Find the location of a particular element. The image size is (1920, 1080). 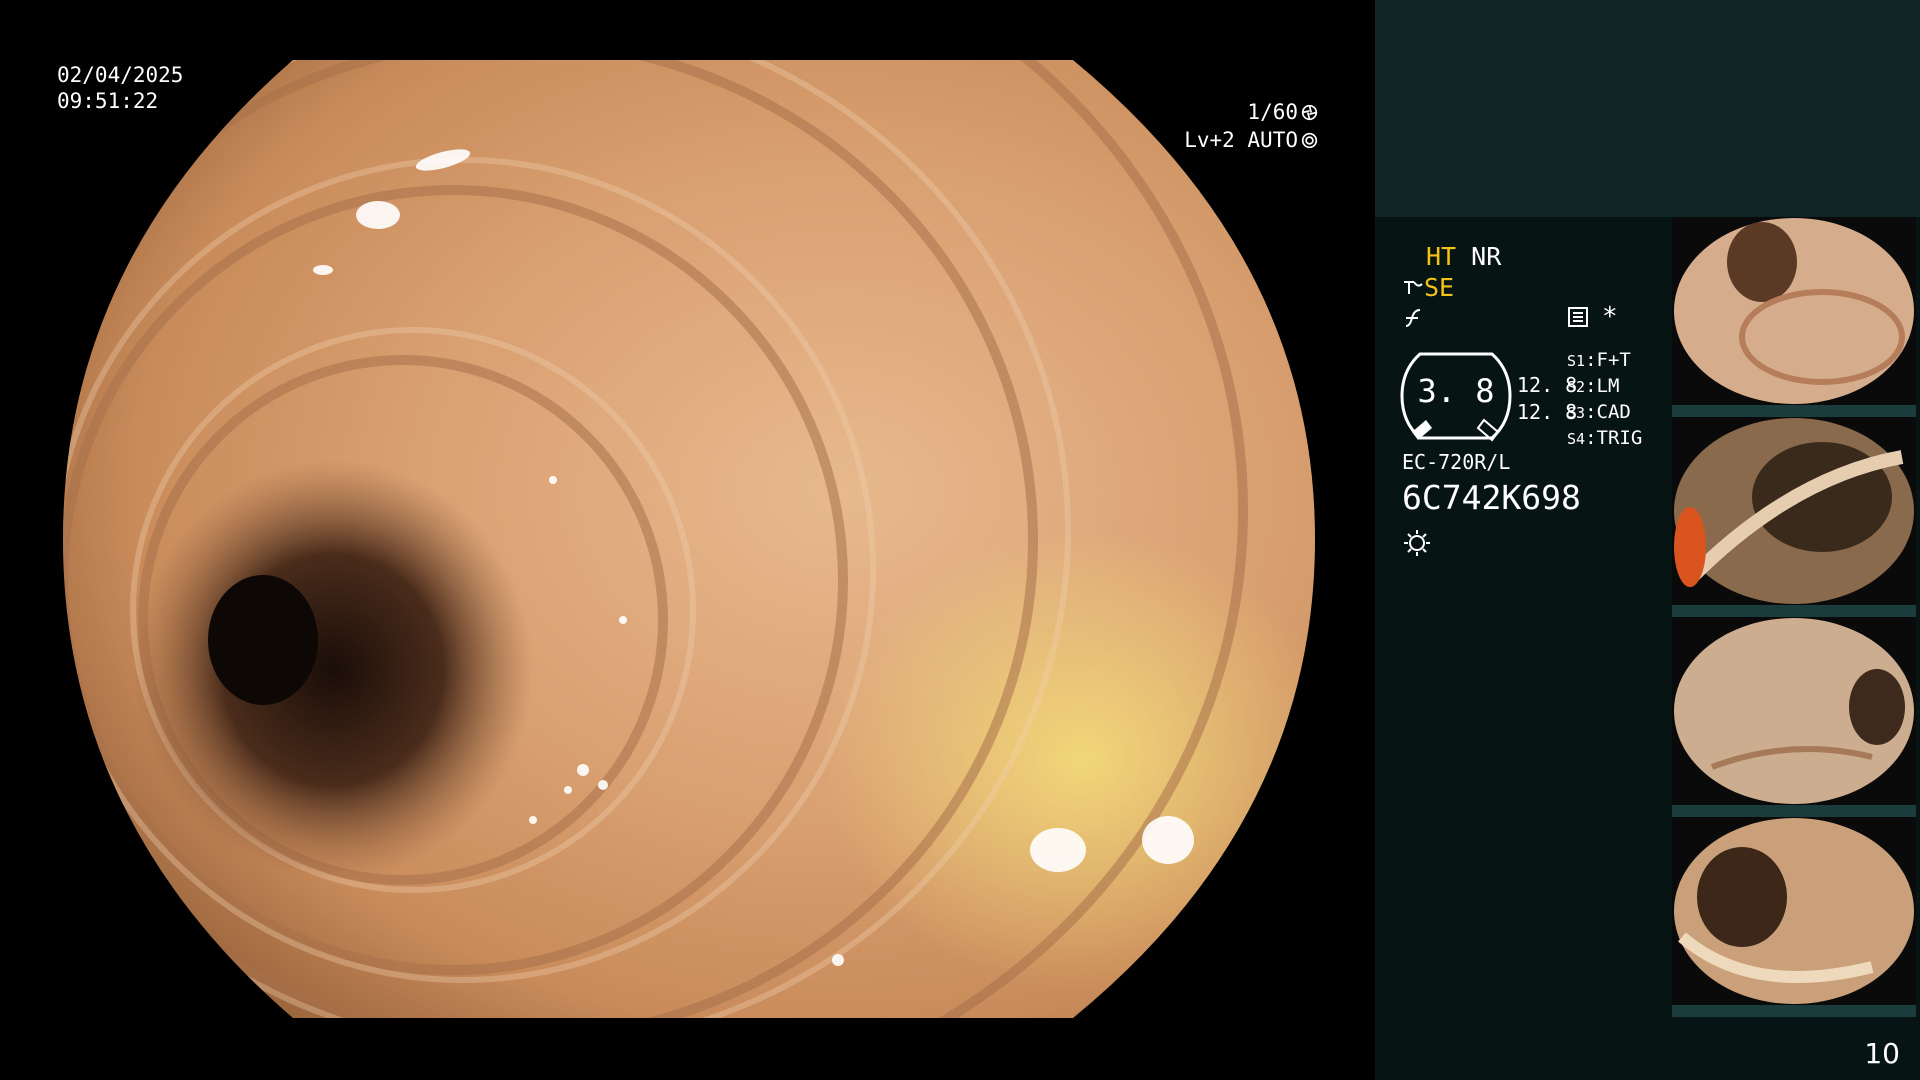

shutter-text: 1/60 is located at coordinates (1272, 112).